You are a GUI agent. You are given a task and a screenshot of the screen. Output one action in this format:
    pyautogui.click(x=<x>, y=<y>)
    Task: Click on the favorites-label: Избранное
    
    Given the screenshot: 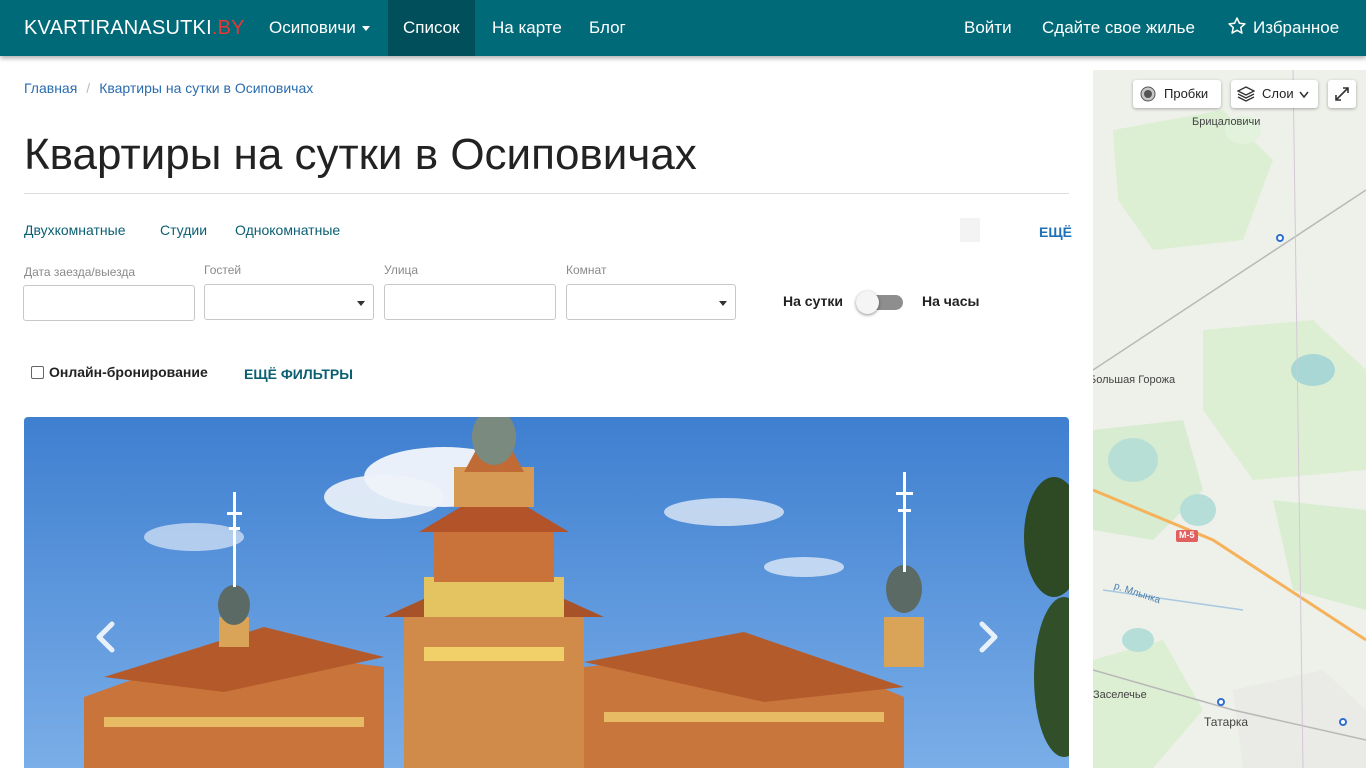 What is the action you would take?
    pyautogui.click(x=1296, y=27)
    